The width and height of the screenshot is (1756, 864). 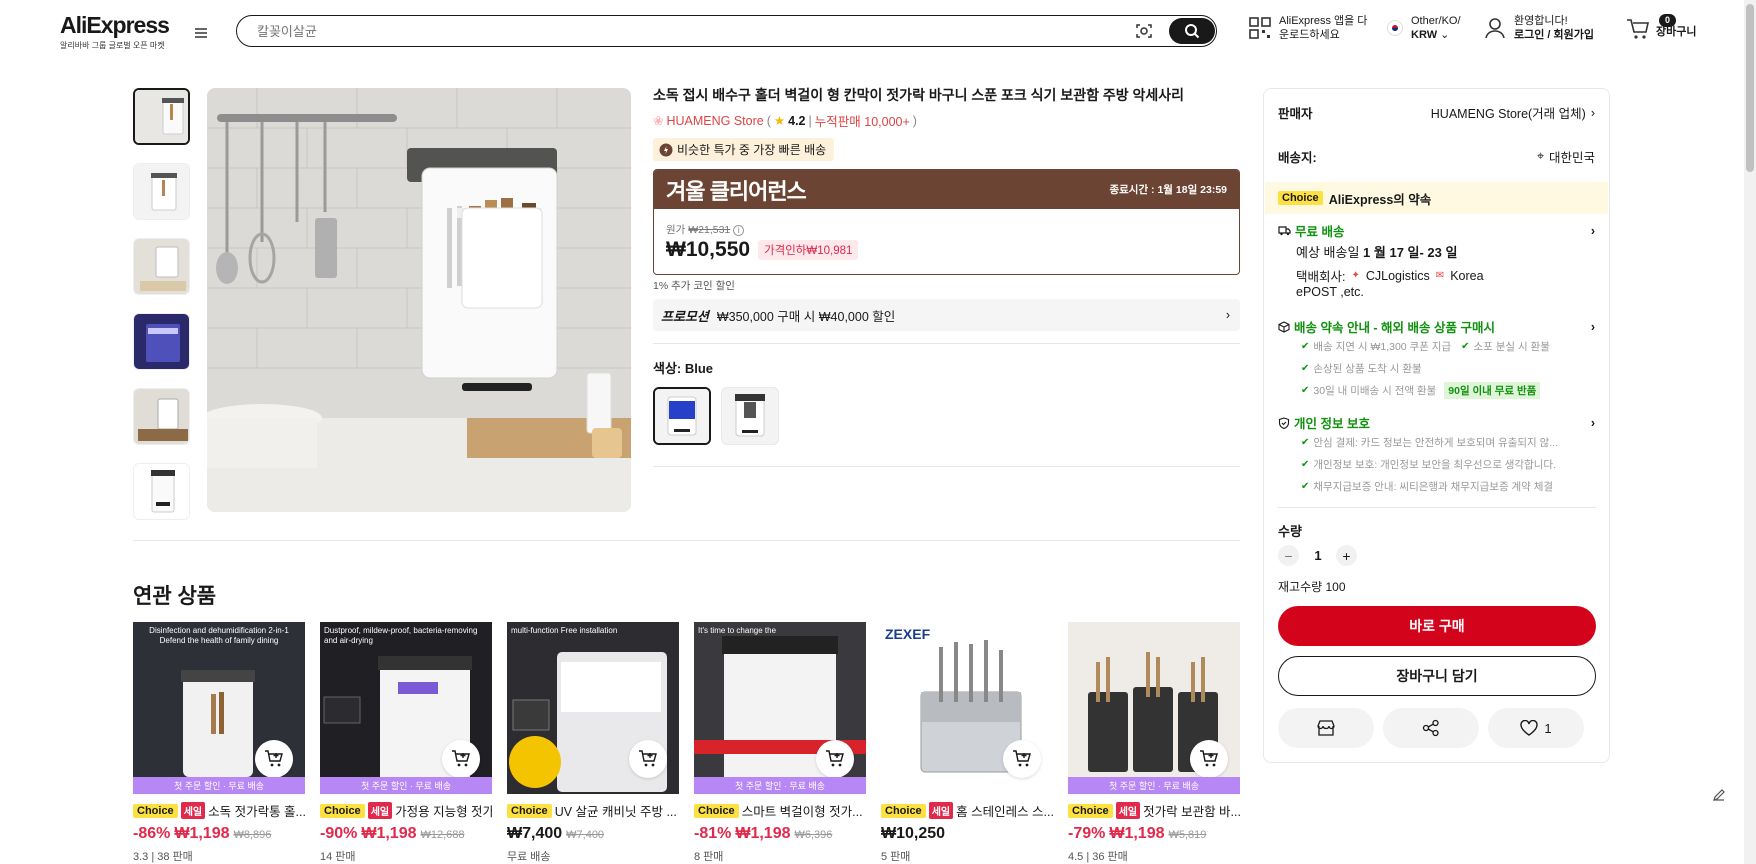 I want to click on region-text: Other/KO/, so click(x=1436, y=21).